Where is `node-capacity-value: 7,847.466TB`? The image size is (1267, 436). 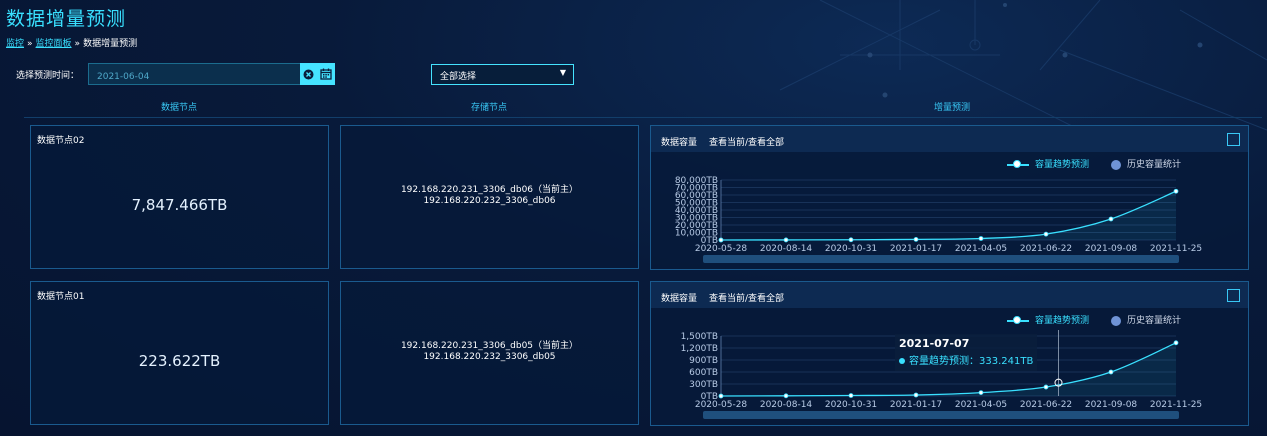
node-capacity-value: 7,847.466TB is located at coordinates (179, 205).